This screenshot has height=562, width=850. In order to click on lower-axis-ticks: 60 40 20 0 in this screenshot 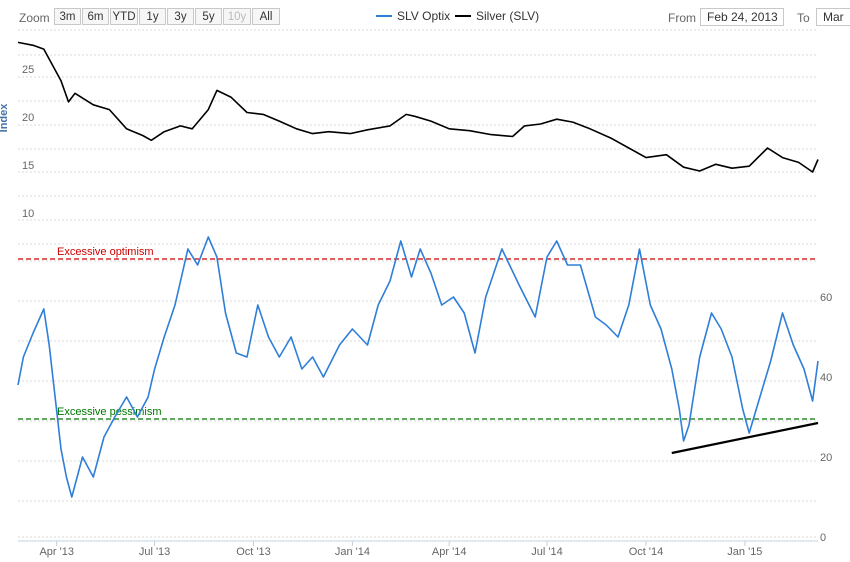, I will do `click(826, 418)`.